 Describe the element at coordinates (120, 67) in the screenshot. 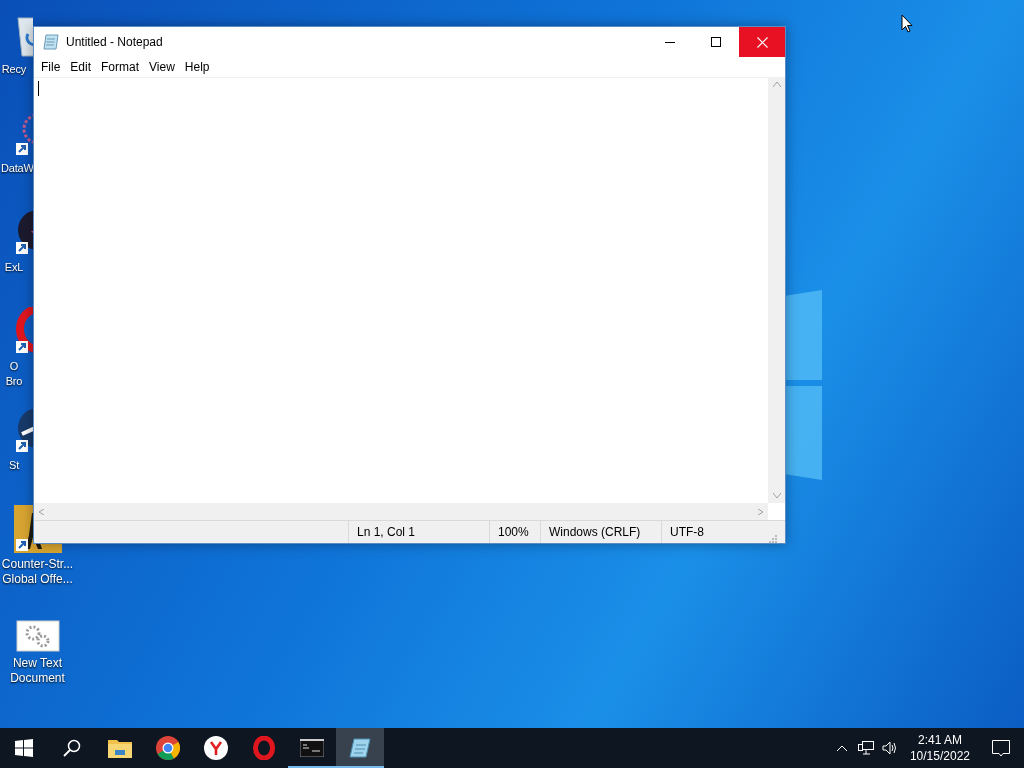

I see `menu-item: Format` at that location.